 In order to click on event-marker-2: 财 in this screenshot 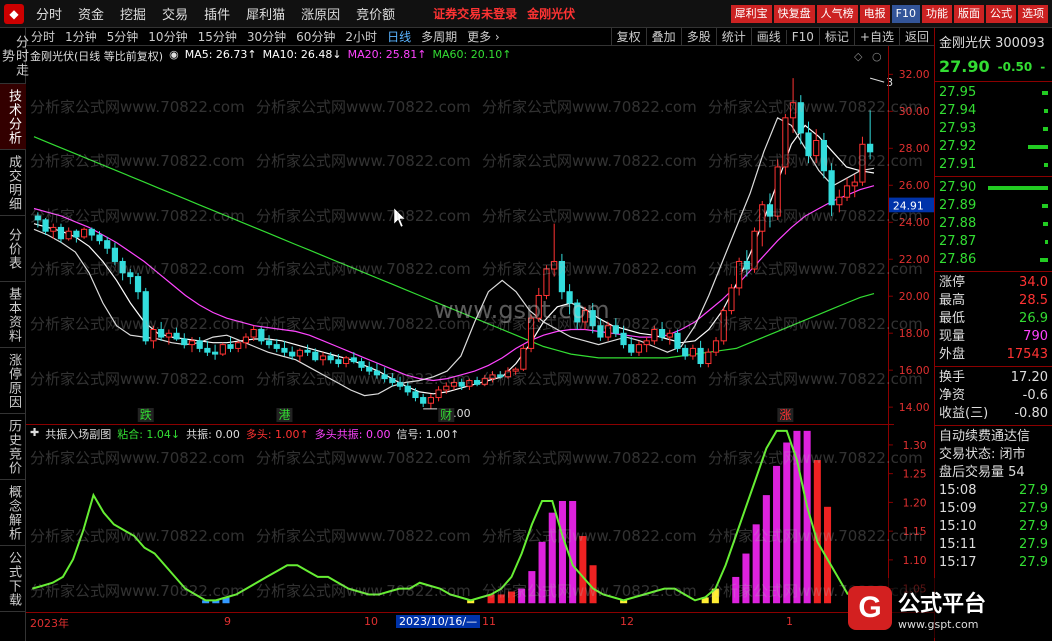, I will do `click(446, 415)`.